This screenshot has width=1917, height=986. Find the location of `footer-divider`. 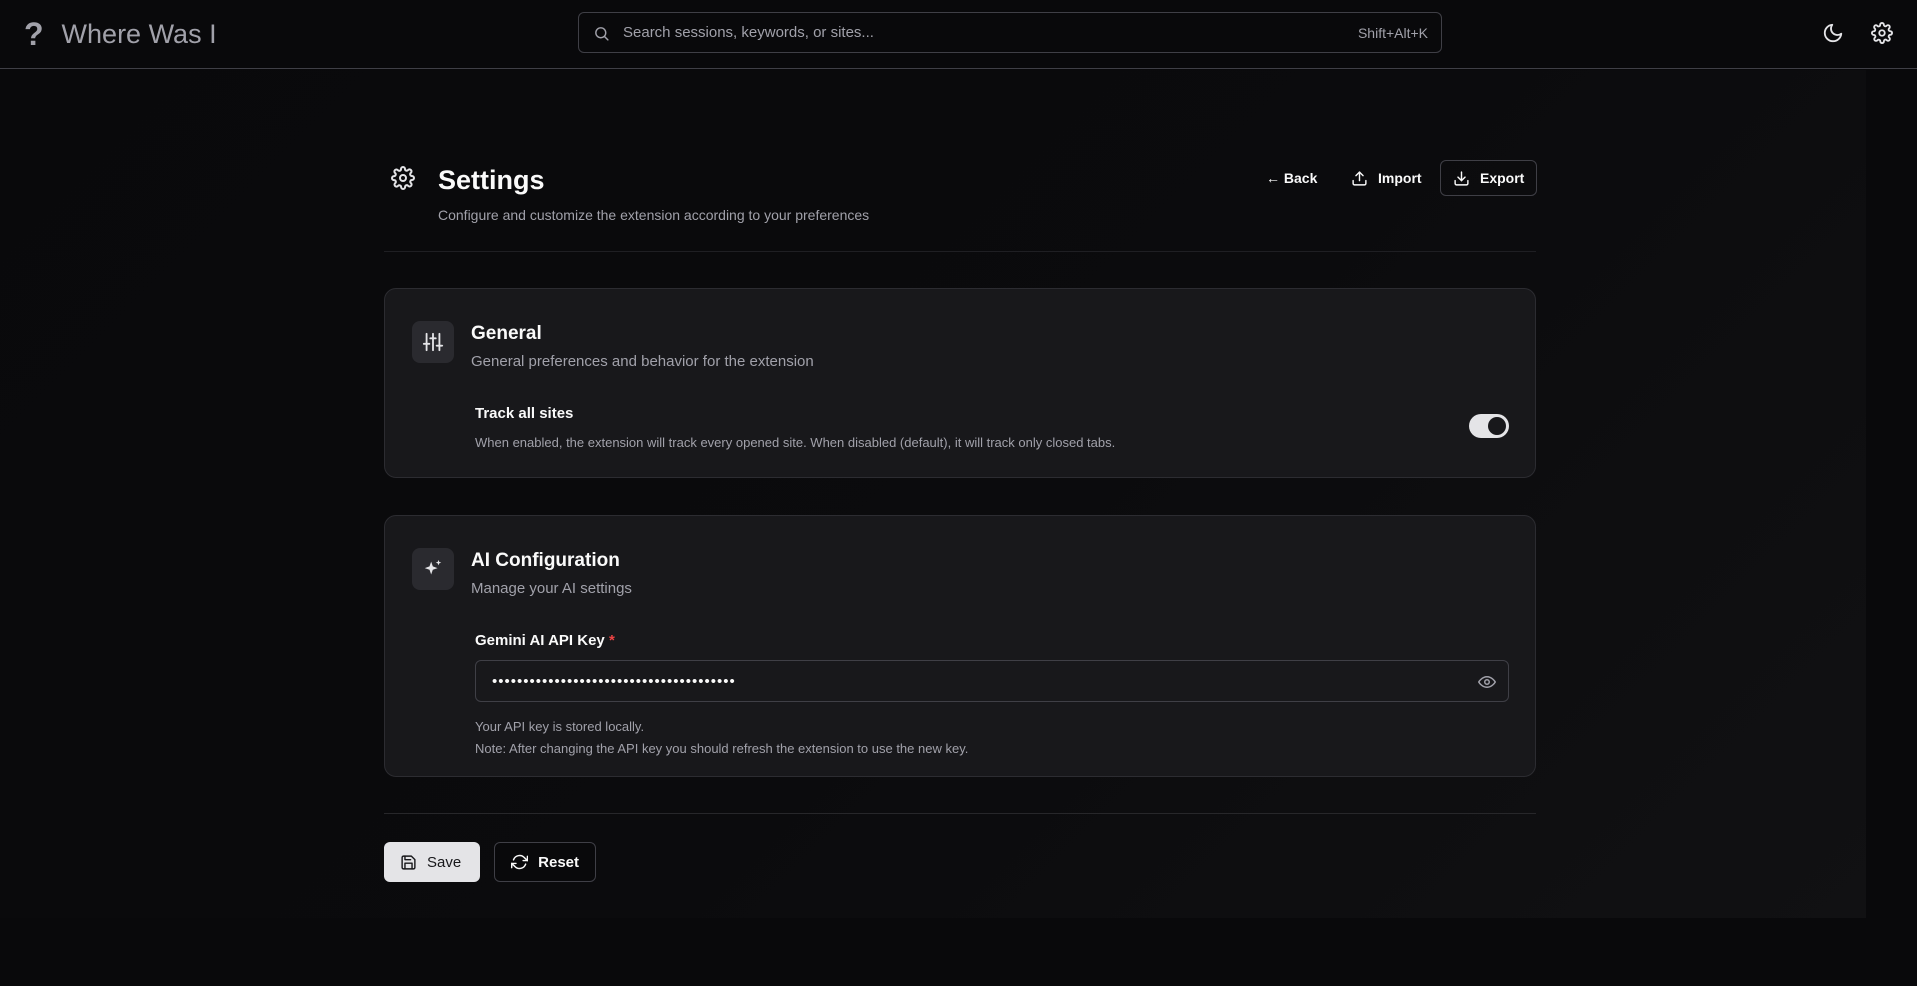

footer-divider is located at coordinates (960, 813).